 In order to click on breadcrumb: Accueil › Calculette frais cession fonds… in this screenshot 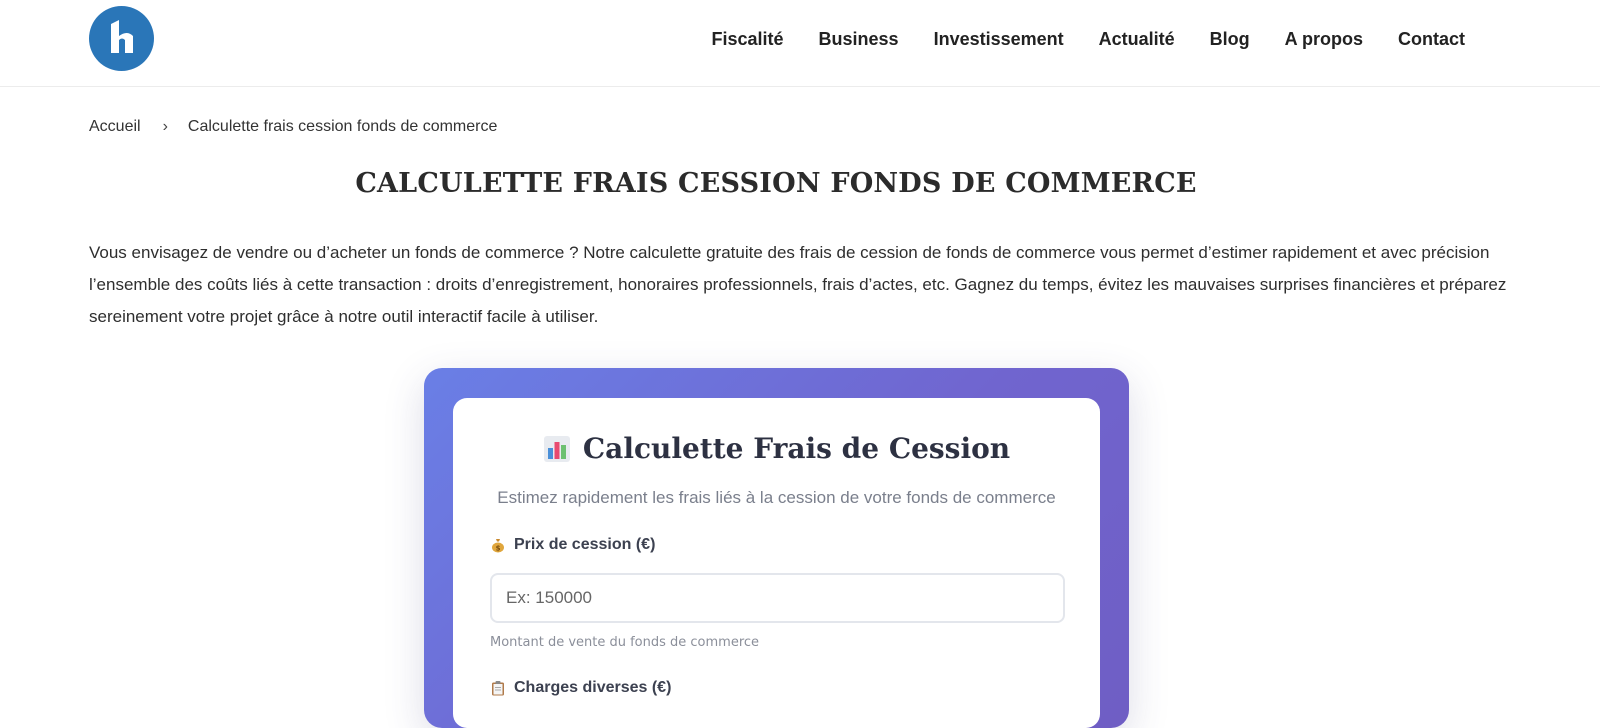, I will do `click(293, 127)`.